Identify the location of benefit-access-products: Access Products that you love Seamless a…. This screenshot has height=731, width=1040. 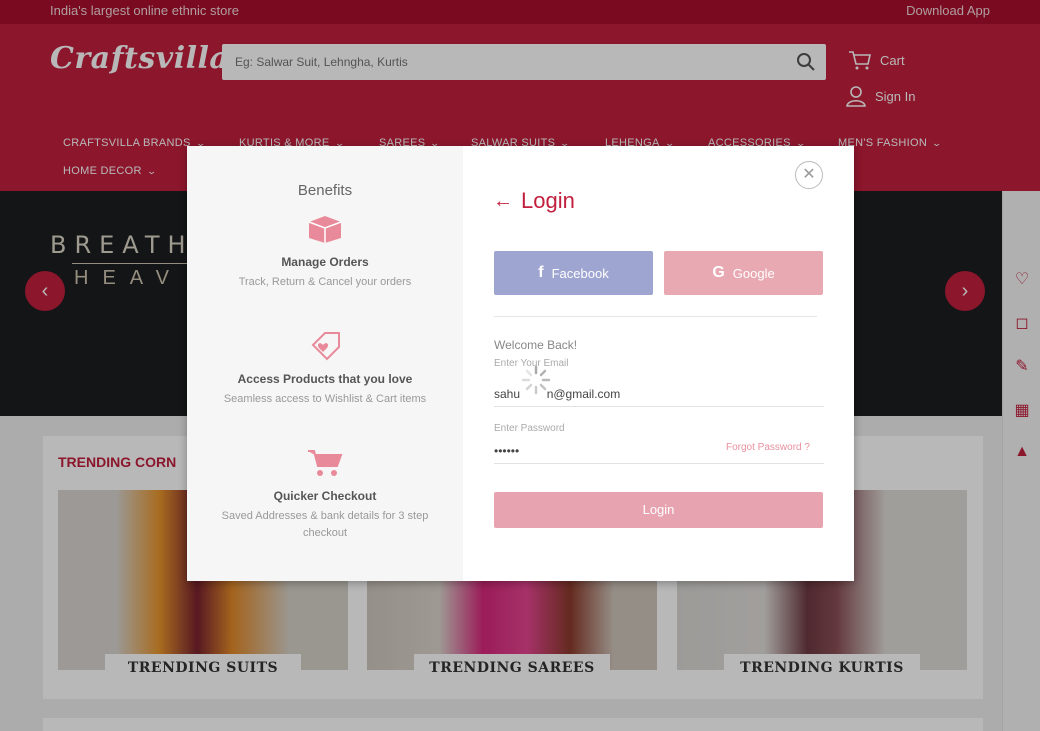
(325, 369).